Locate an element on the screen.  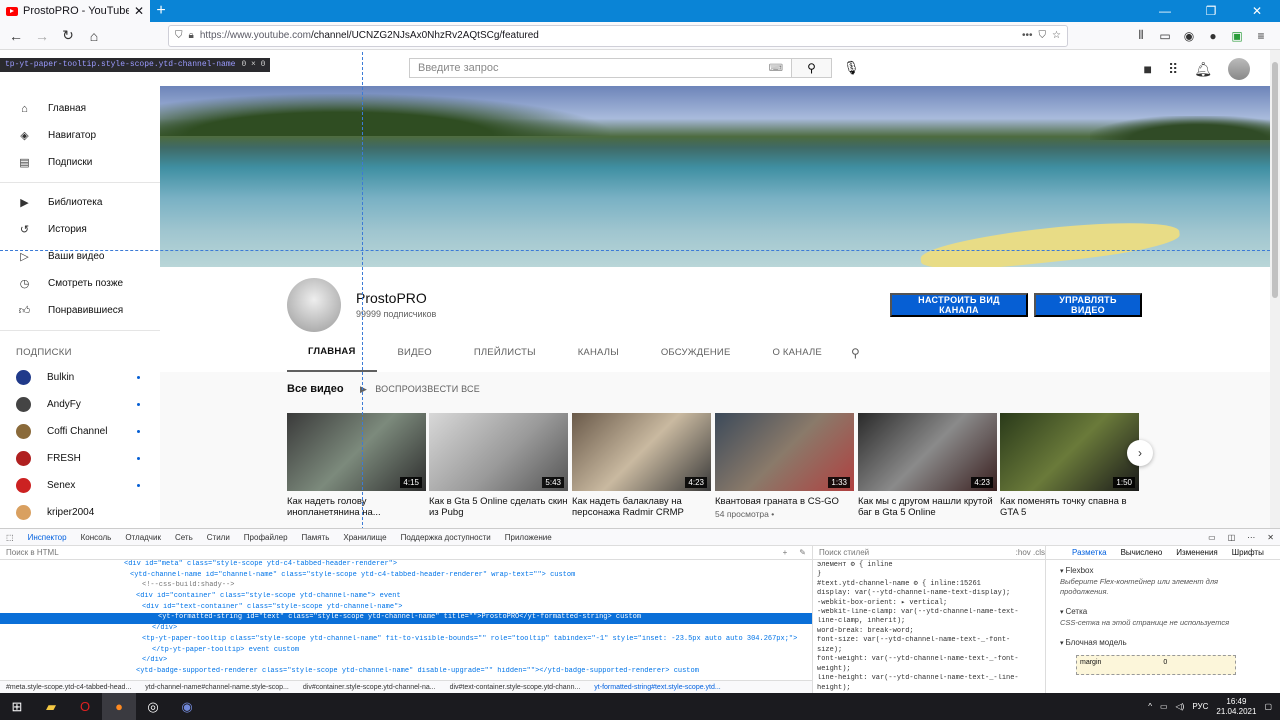
sidebar-sub-item: Bulkin is located at coordinates (80, 377).